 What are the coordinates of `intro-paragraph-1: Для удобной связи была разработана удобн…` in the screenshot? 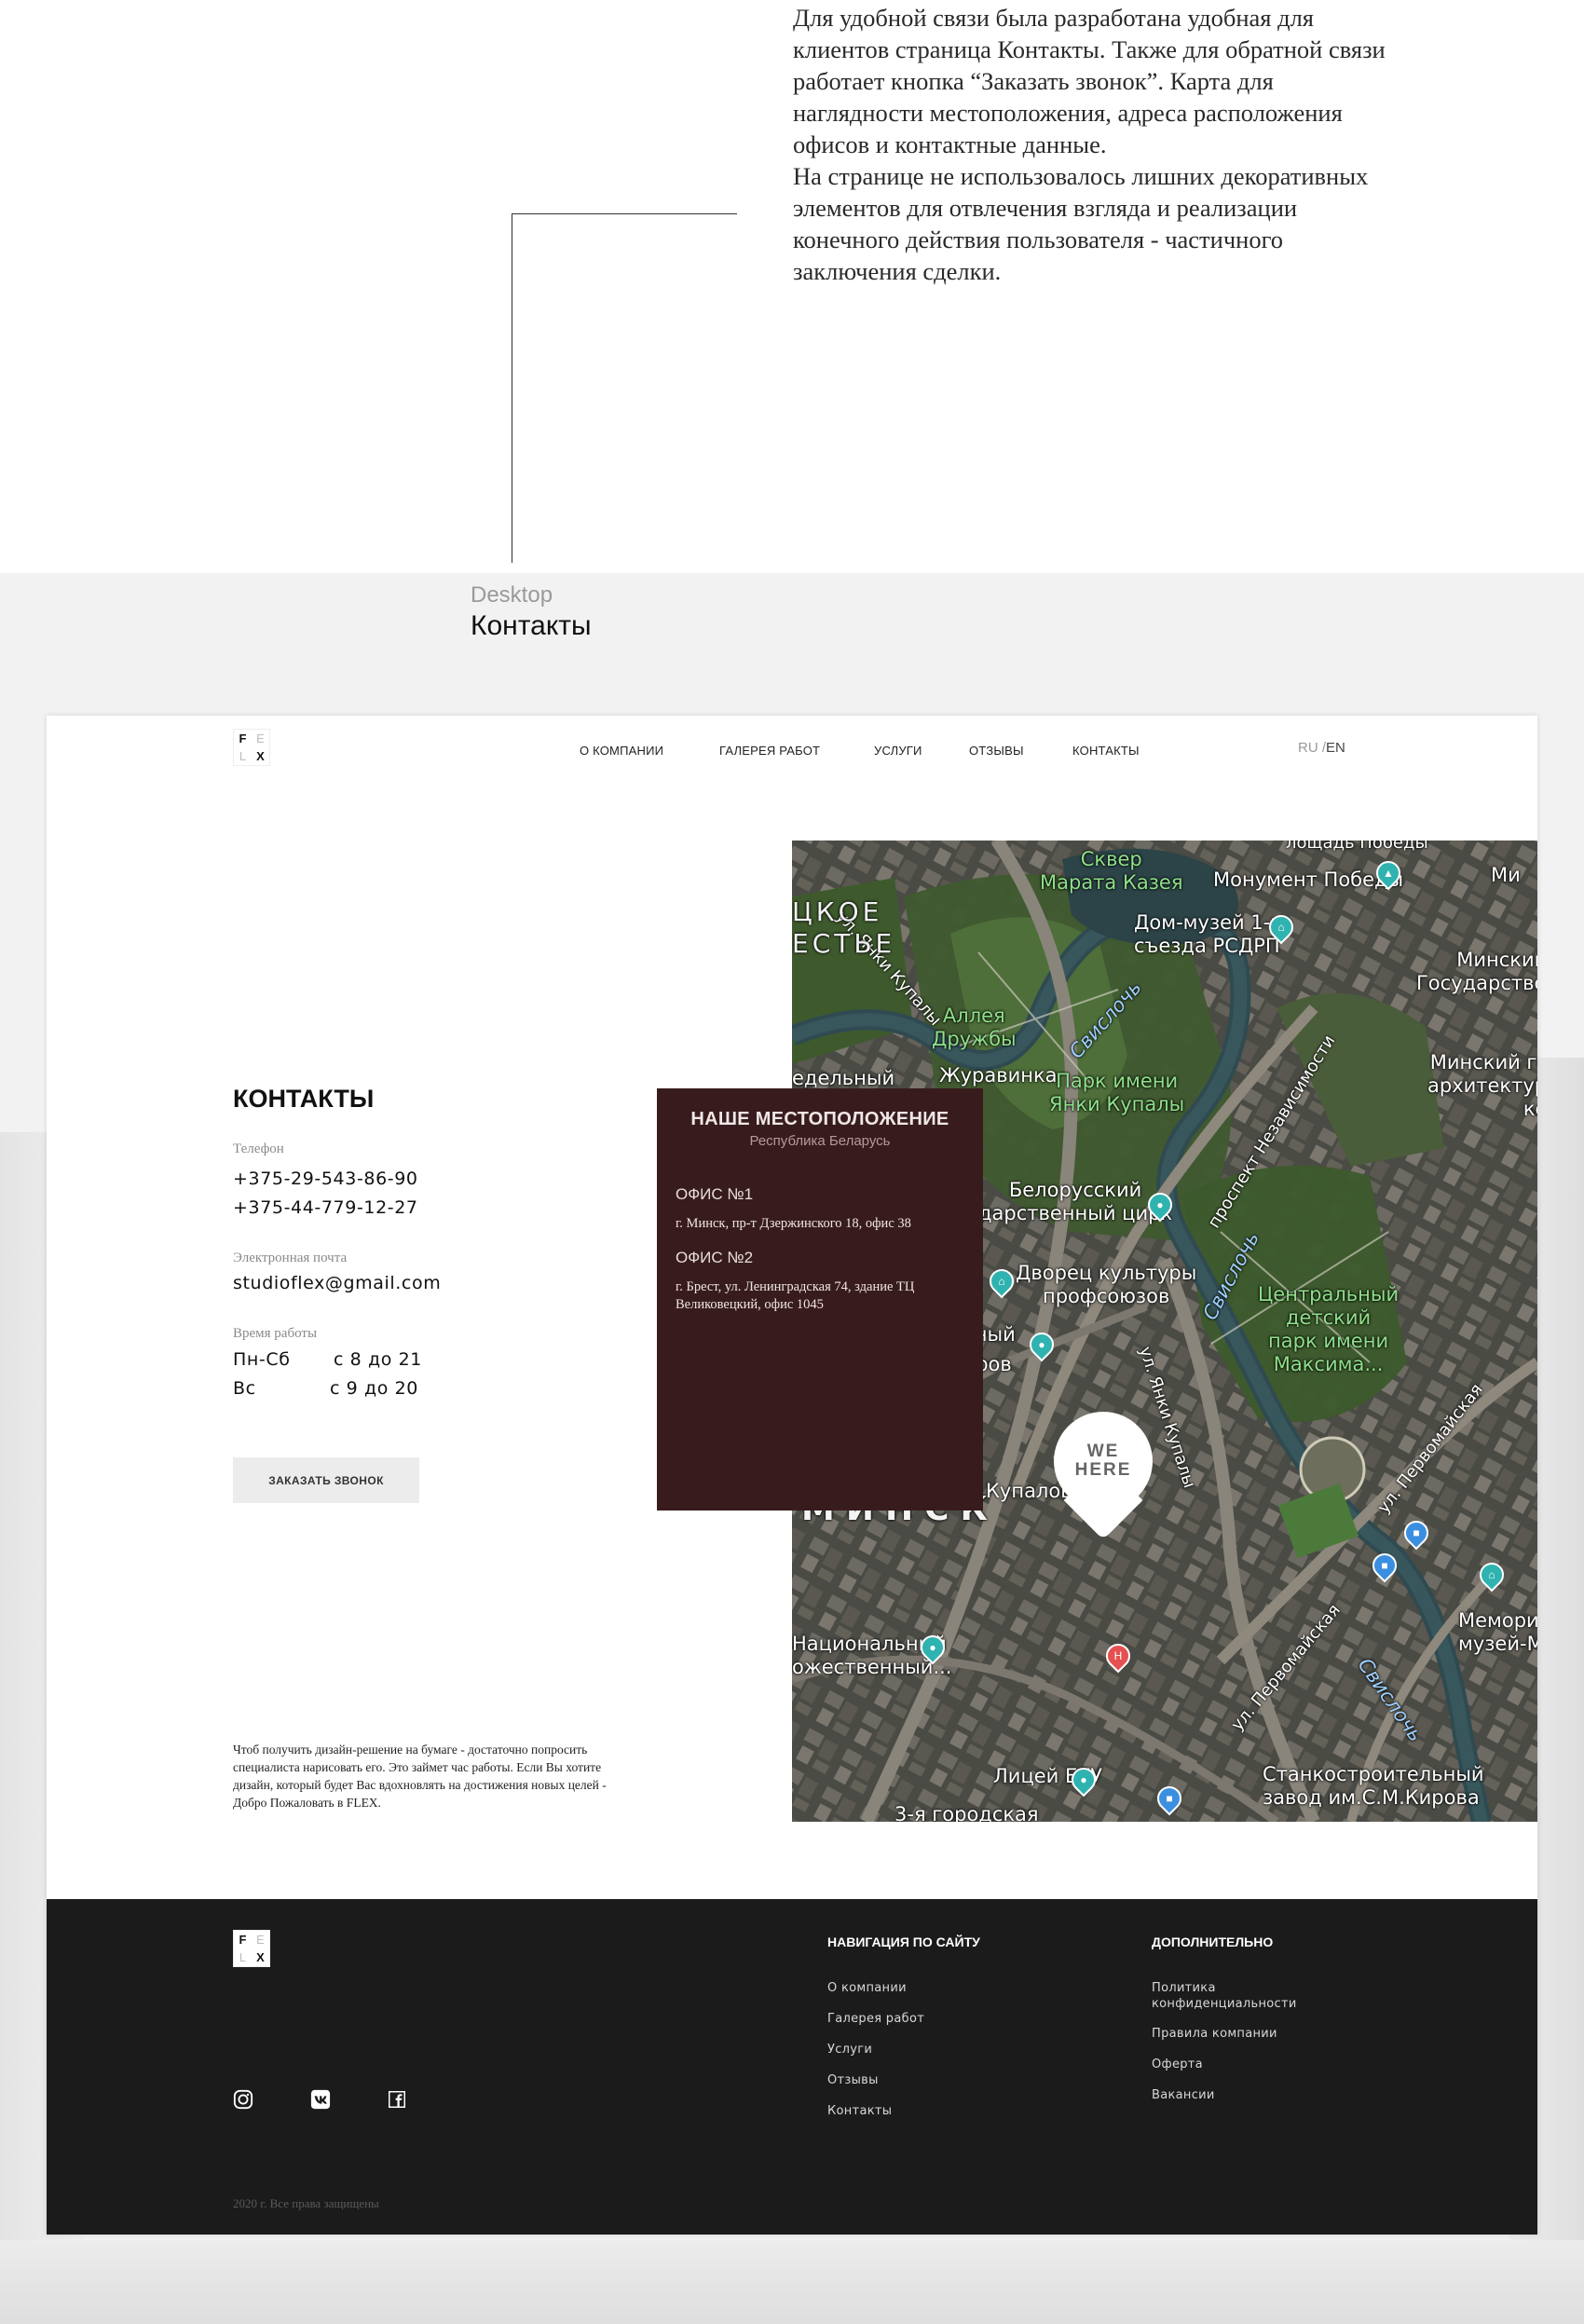 It's located at (1089, 81).